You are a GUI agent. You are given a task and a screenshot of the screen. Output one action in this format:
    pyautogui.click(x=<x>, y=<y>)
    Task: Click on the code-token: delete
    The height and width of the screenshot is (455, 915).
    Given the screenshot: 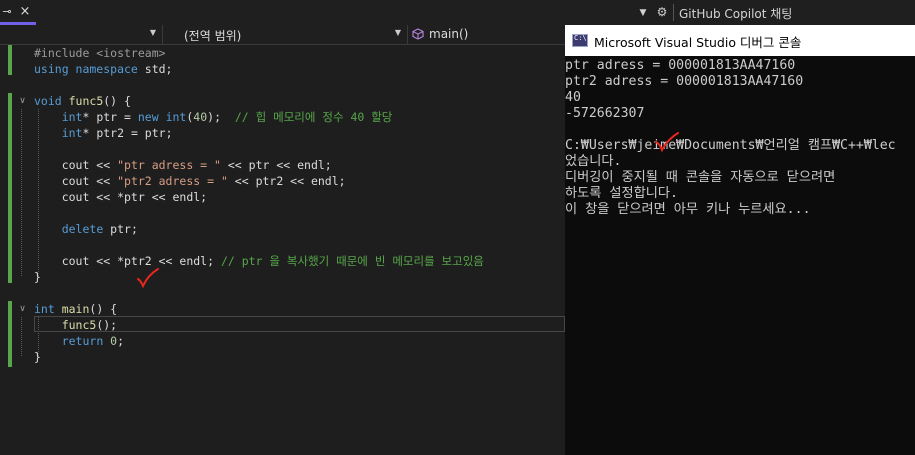 What is the action you would take?
    pyautogui.click(x=86, y=229)
    